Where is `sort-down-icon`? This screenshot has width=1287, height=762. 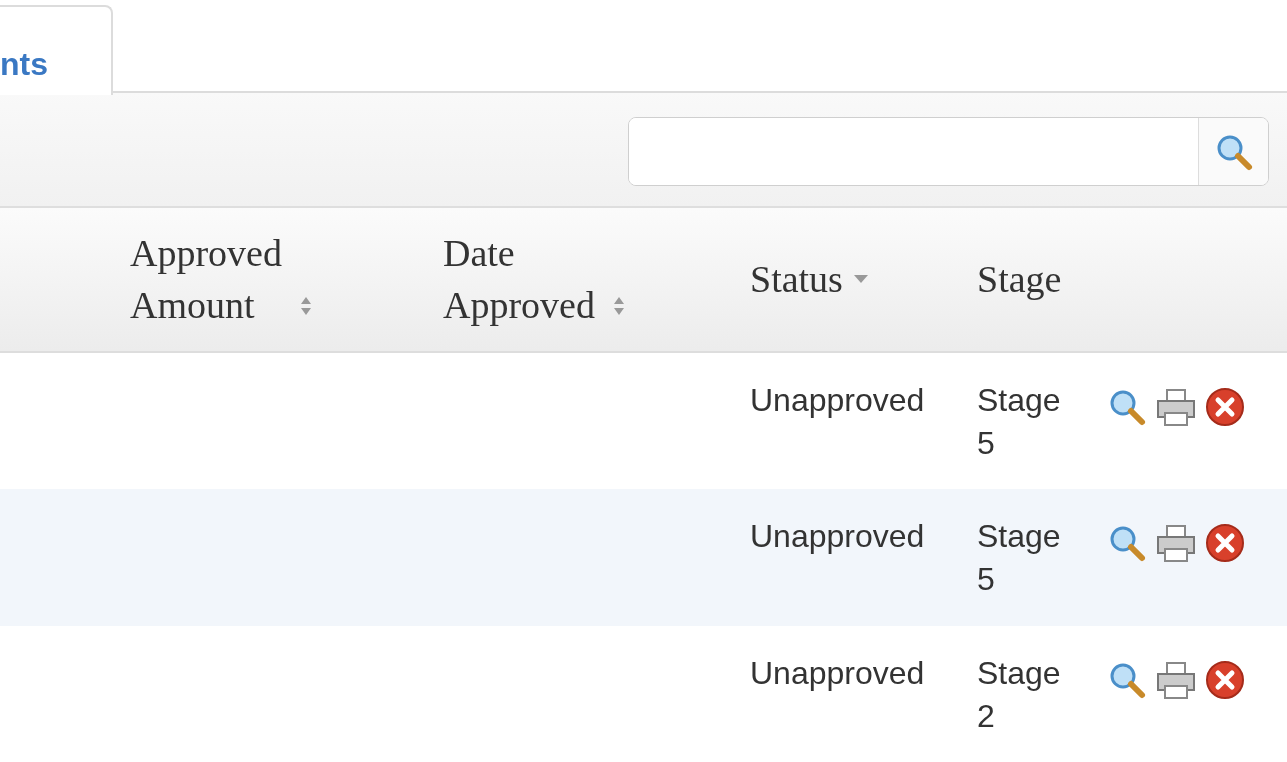 sort-down-icon is located at coordinates (860, 279).